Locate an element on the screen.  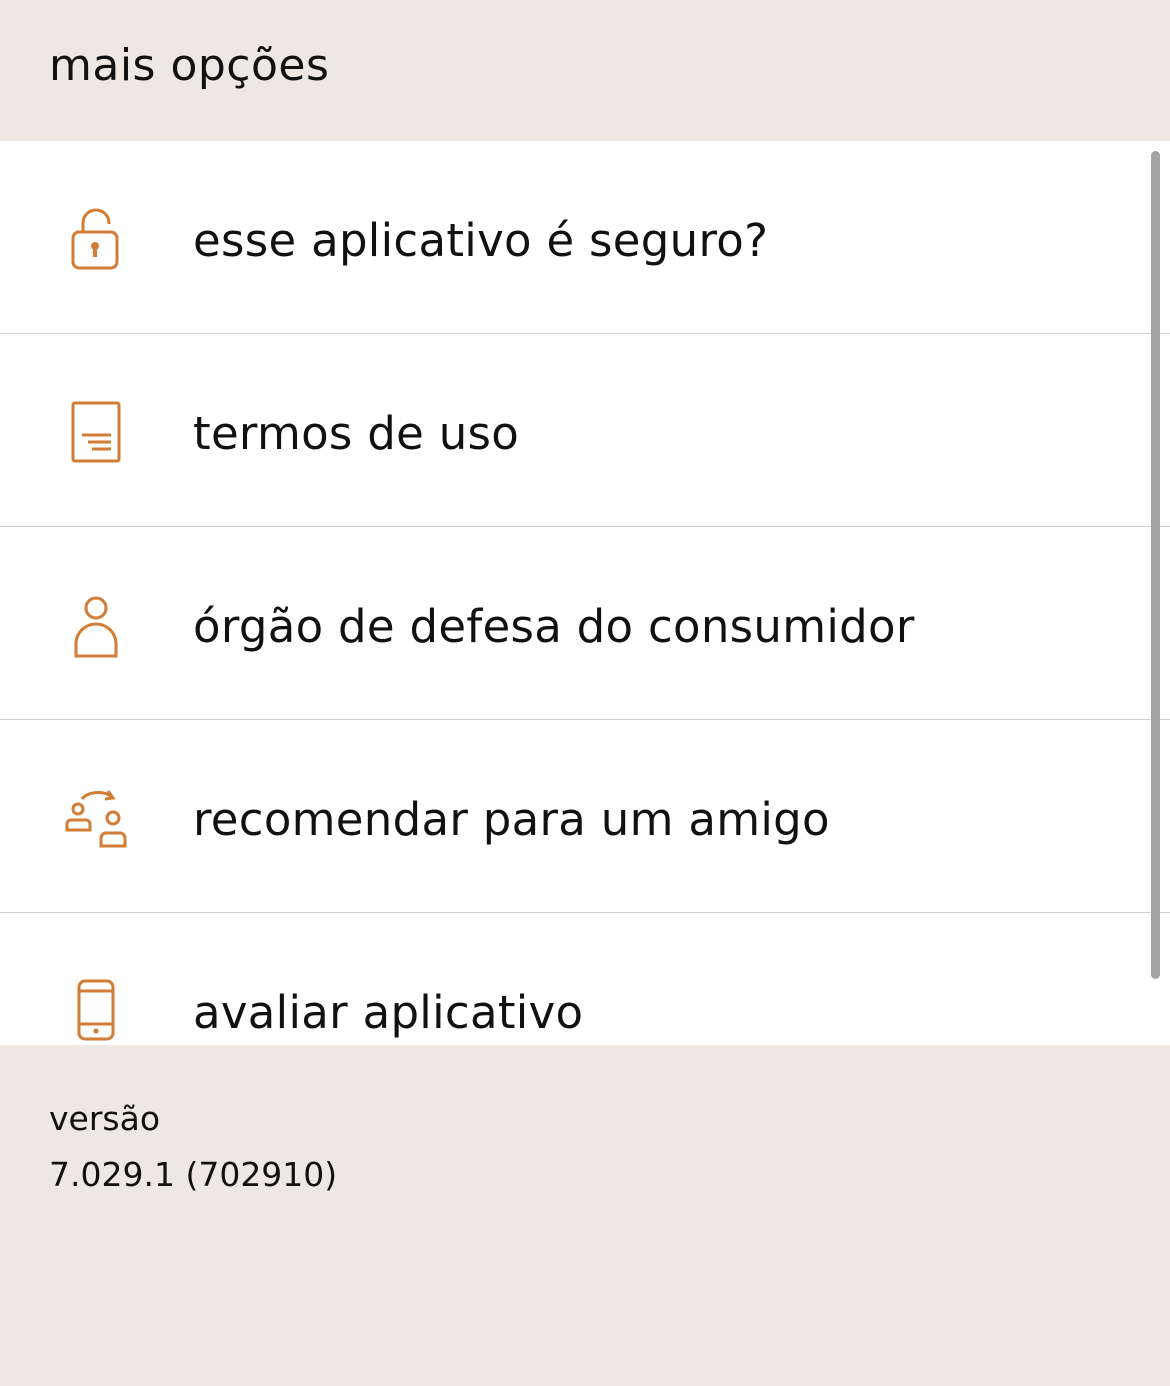
top-bar: mais opções is located at coordinates (585, 70).